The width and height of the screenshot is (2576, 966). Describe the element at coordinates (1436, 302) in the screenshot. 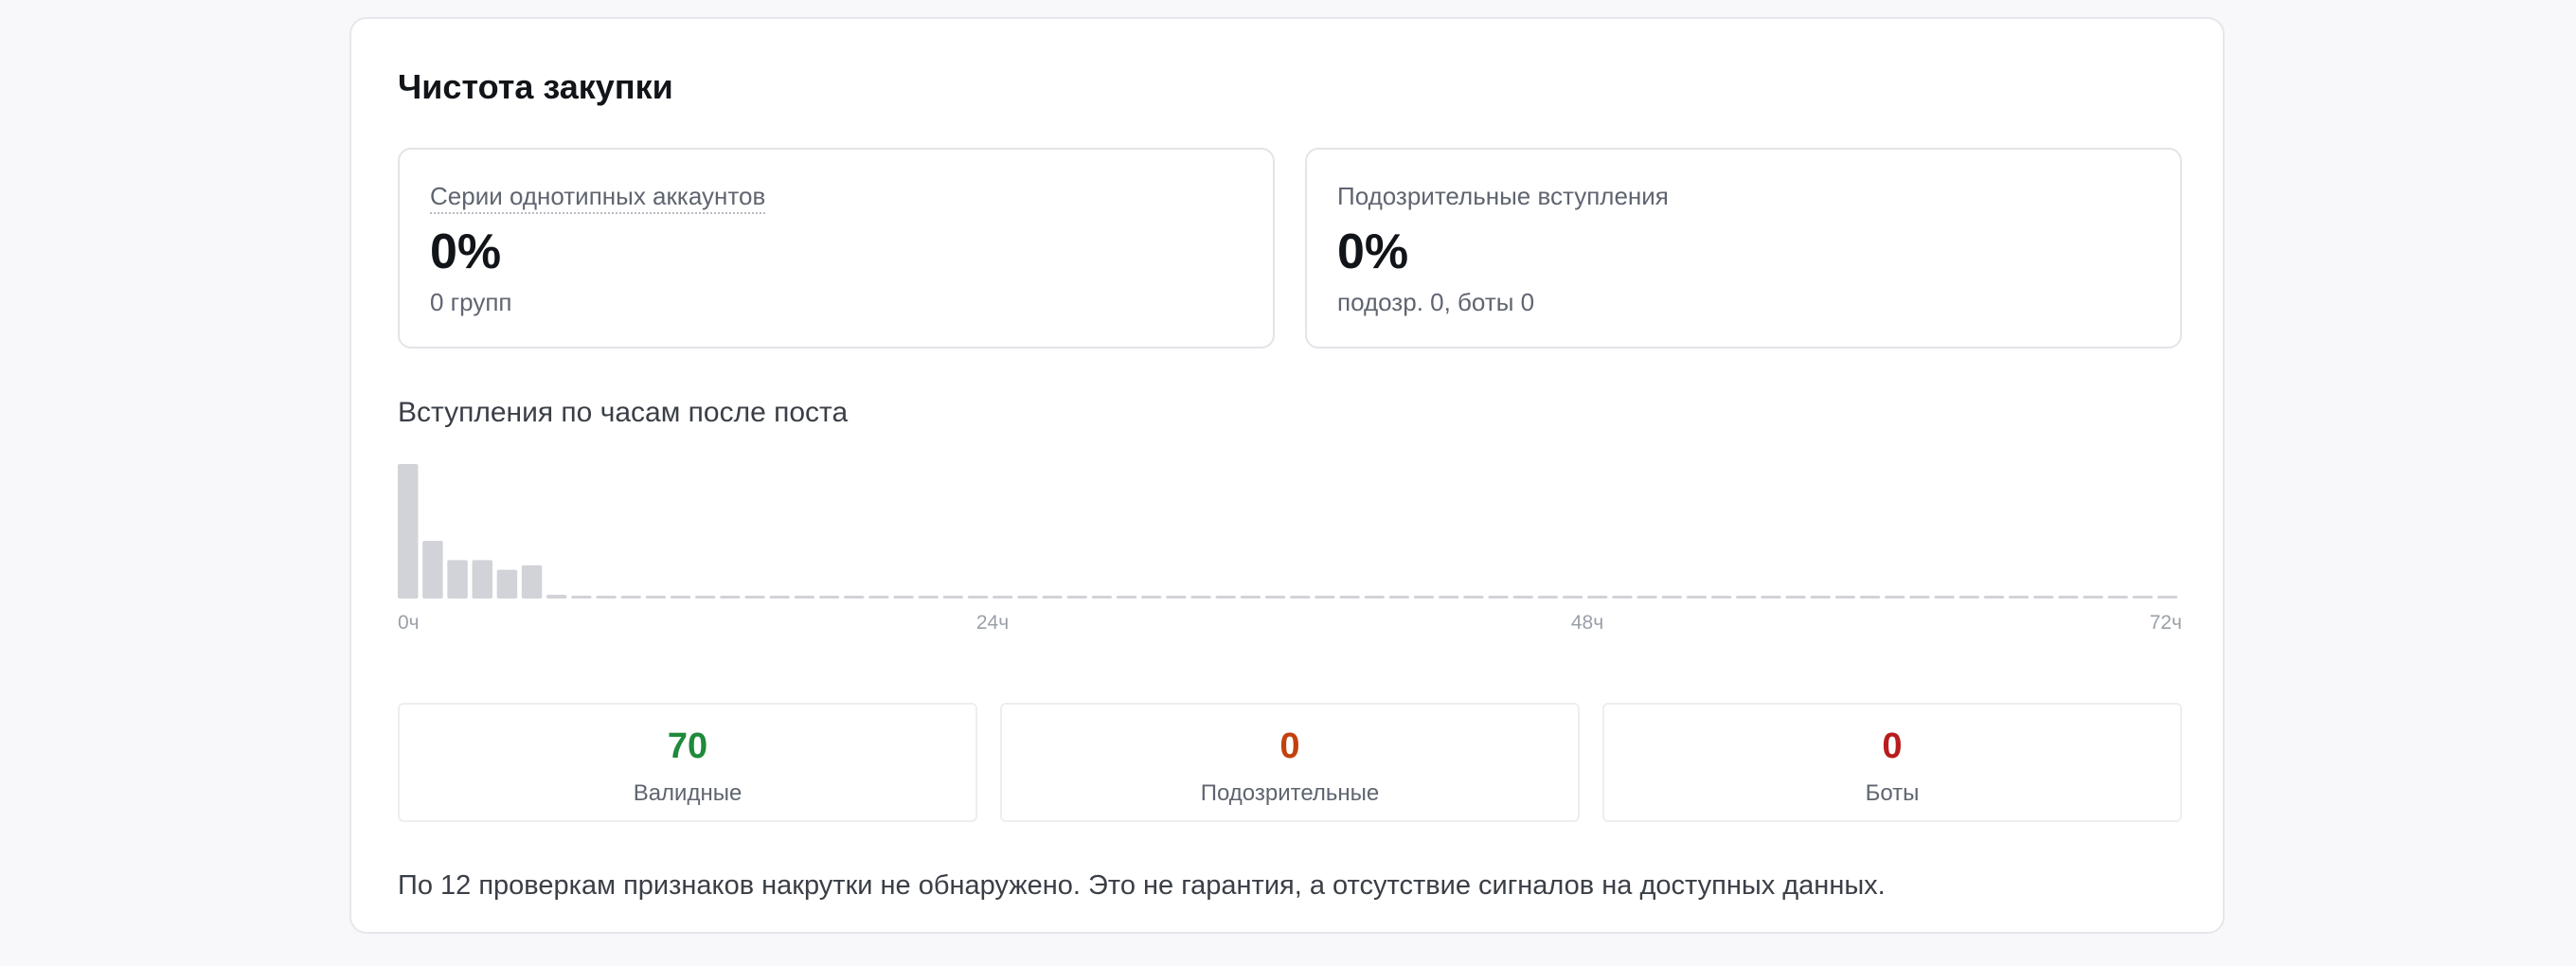

I see `metric-sub-suspicious-joins: подозр. 0, боты 0` at that location.